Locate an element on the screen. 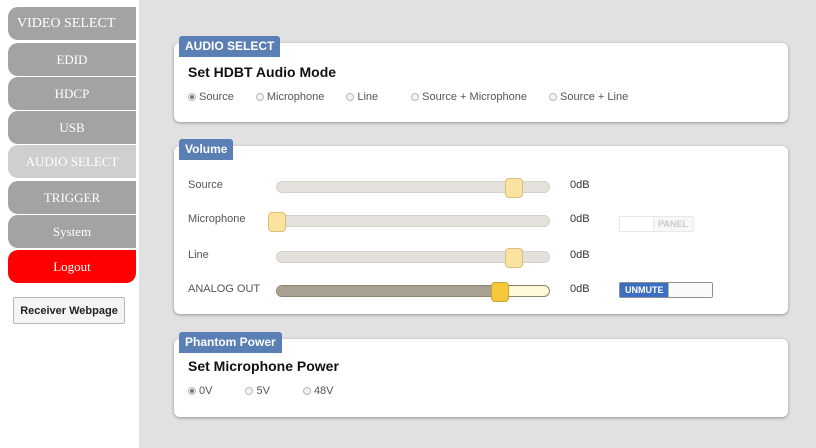 The height and width of the screenshot is (448, 816). volume-tag: Volume is located at coordinates (206, 149).